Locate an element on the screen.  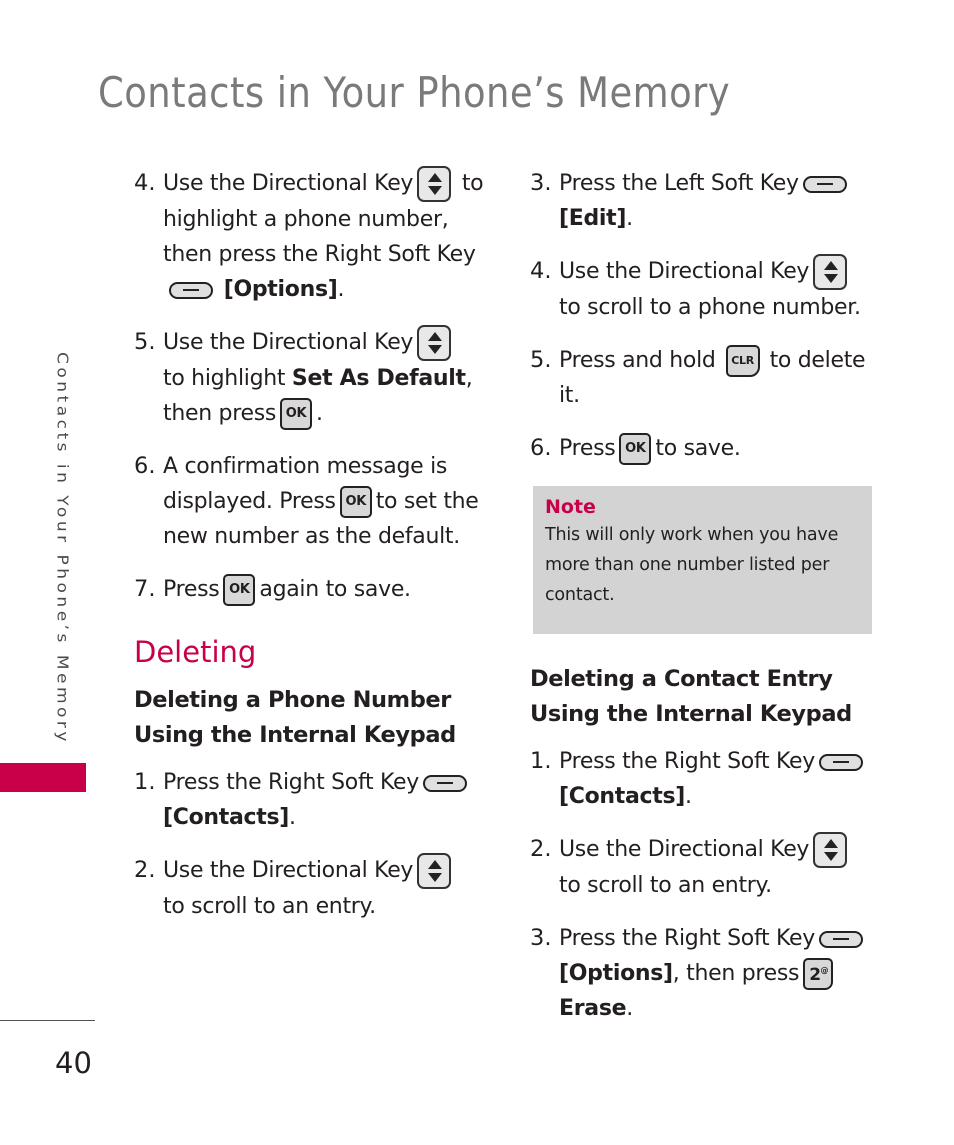
clr-key-icon: CLR is located at coordinates (742, 361).